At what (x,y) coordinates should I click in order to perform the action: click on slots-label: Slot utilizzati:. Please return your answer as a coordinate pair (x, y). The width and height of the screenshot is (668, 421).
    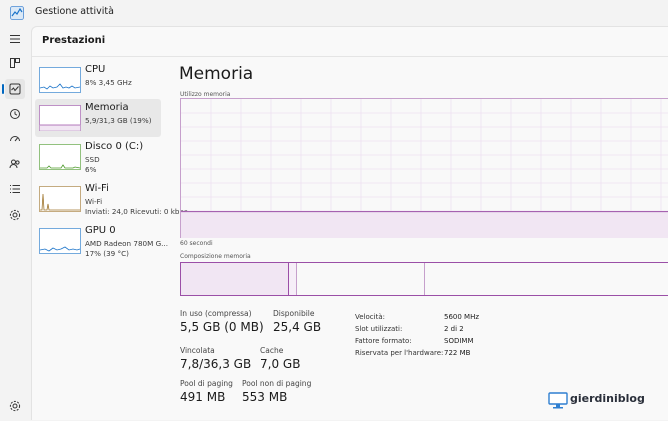
    Looking at the image, I should click on (379, 329).